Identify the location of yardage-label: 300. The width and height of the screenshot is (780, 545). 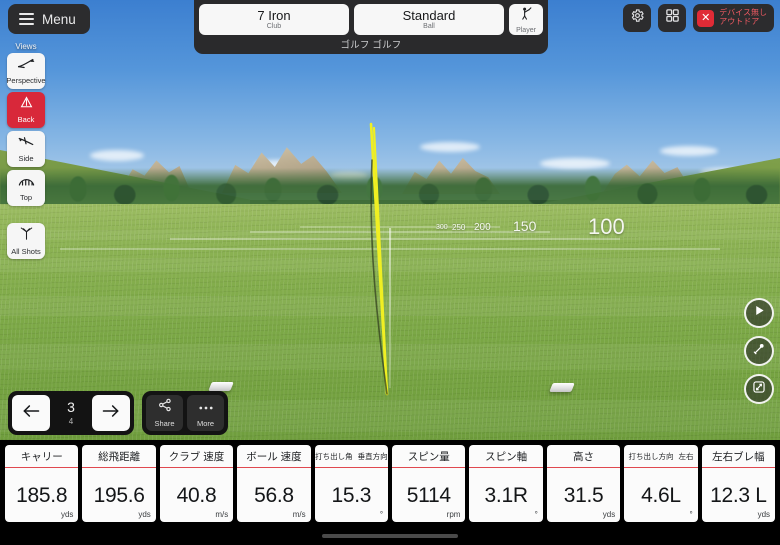
(442, 227).